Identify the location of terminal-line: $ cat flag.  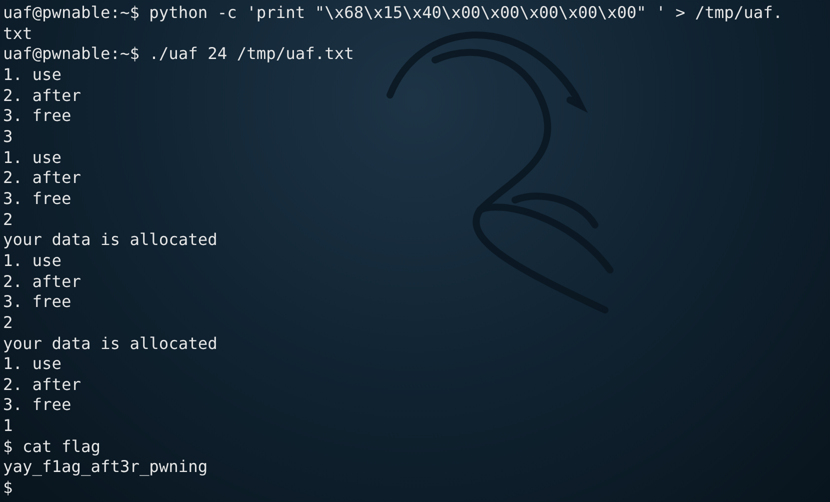
(51, 447).